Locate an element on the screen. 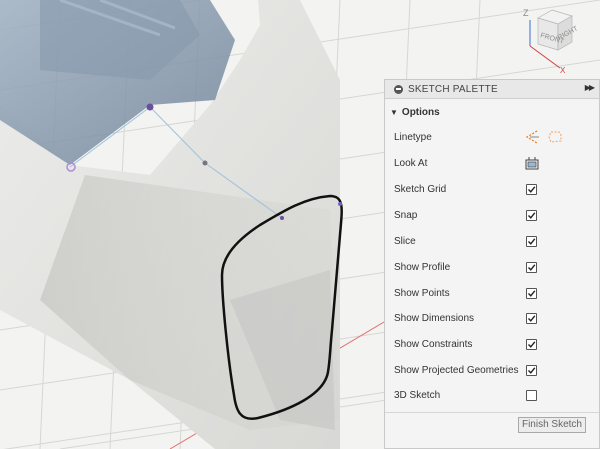 This screenshot has height=449, width=600. option-look-at: Look At is located at coordinates (492, 163).